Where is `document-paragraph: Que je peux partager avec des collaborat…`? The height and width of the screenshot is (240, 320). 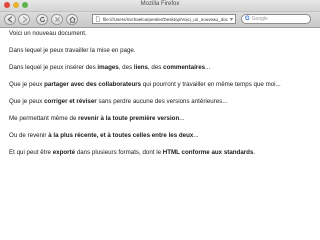
document-paragraph: Que je peux partager avec des collaborat… is located at coordinates (160, 84).